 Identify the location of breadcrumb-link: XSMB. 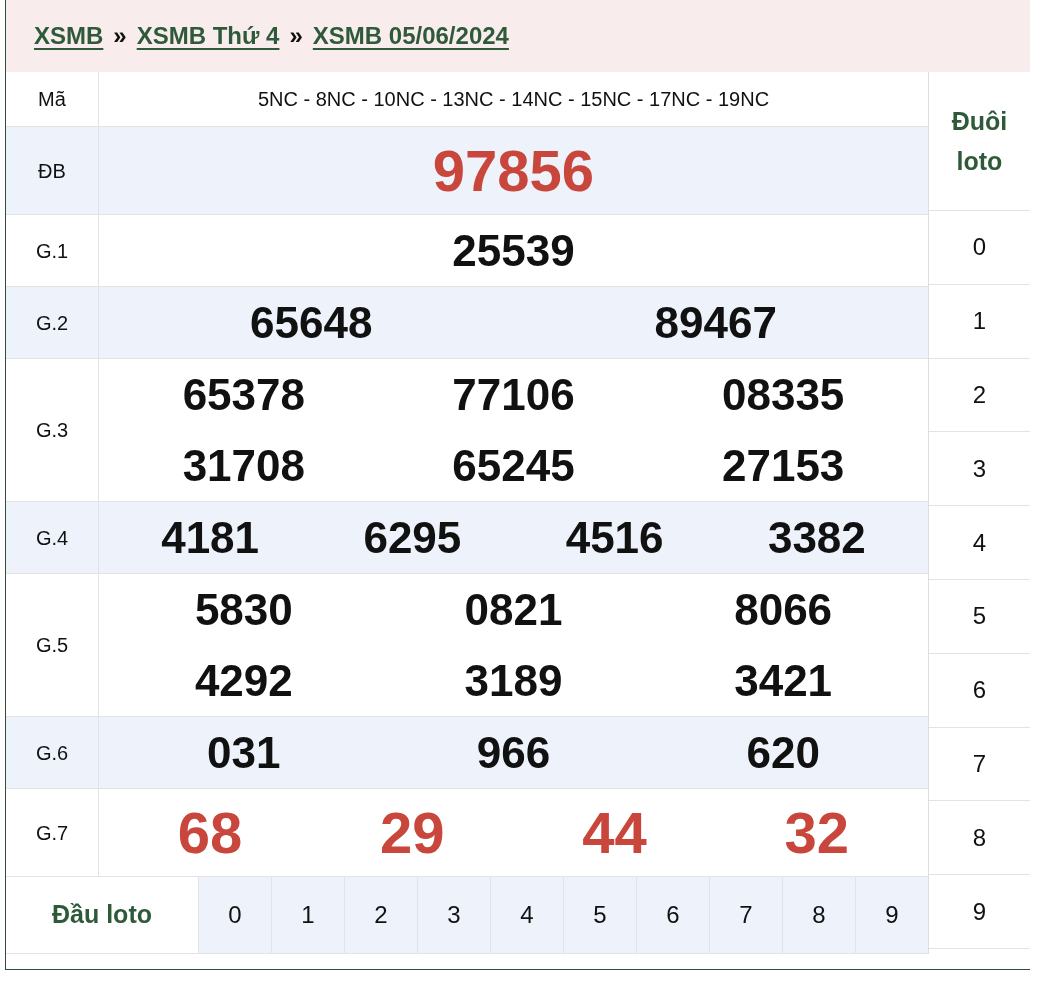
(69, 36).